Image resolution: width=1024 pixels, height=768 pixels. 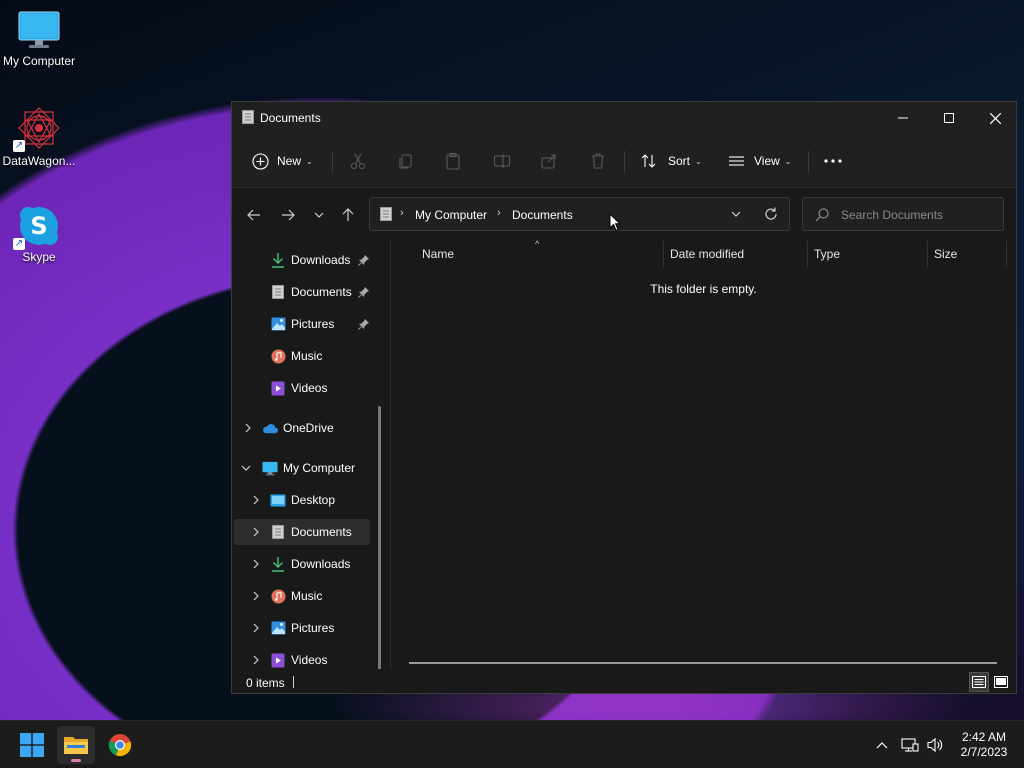 What do you see at coordinates (278, 388) in the screenshot?
I see `videos-icon` at bounding box center [278, 388].